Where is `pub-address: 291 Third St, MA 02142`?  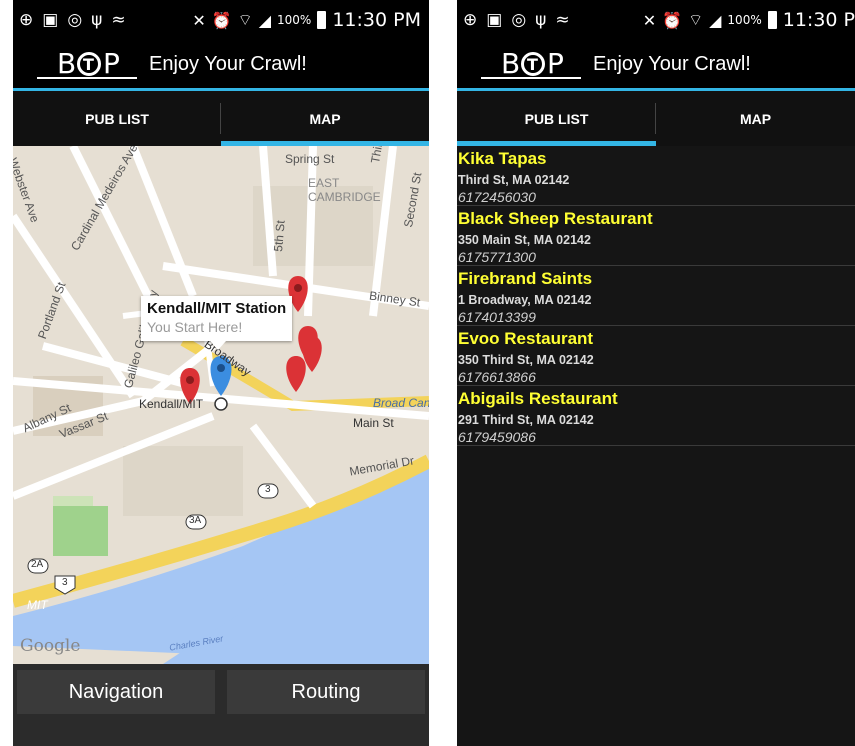
pub-address: 291 Third St, MA 02142 is located at coordinates (526, 420).